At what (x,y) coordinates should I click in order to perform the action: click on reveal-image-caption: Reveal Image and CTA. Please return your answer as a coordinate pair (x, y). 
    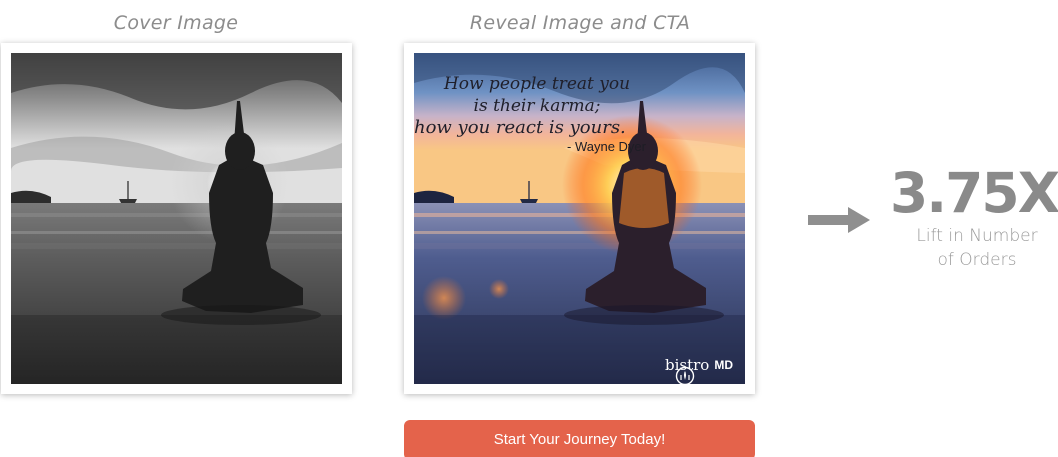
    Looking at the image, I should click on (580, 23).